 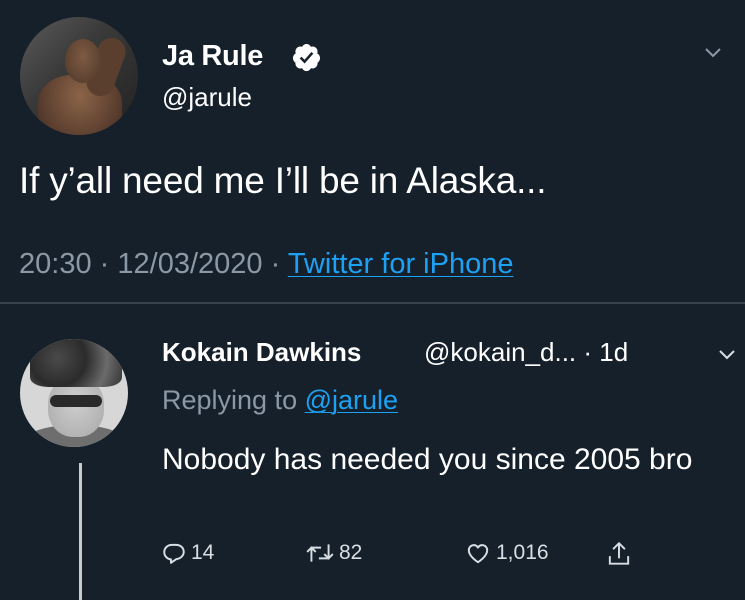 I want to click on author-avatar, so click(x=79, y=76).